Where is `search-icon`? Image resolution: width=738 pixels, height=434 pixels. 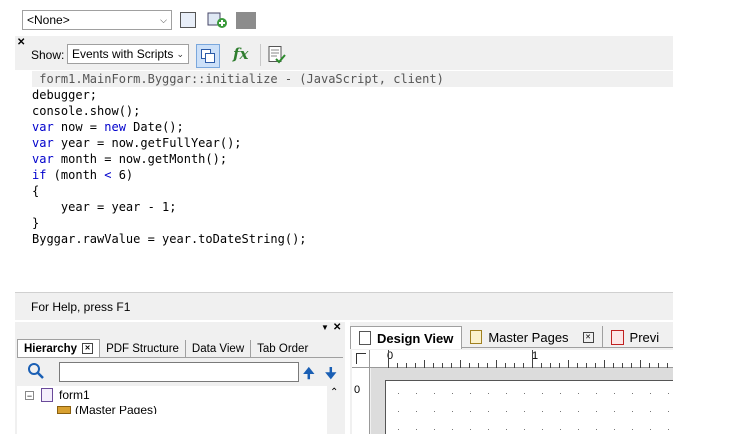 search-icon is located at coordinates (36, 371).